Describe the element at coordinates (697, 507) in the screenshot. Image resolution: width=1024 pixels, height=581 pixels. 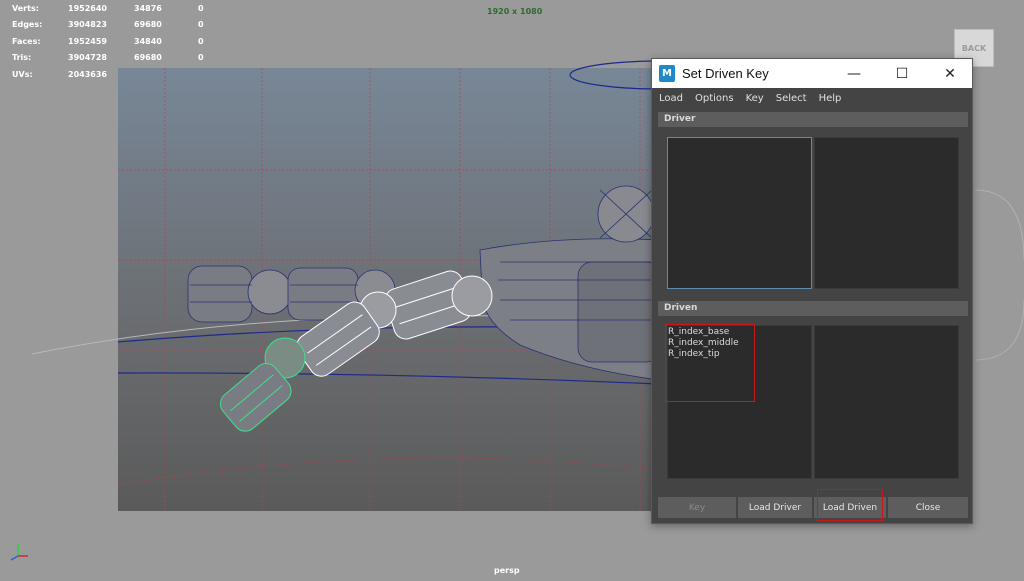
I see `key-button: Key` at that location.